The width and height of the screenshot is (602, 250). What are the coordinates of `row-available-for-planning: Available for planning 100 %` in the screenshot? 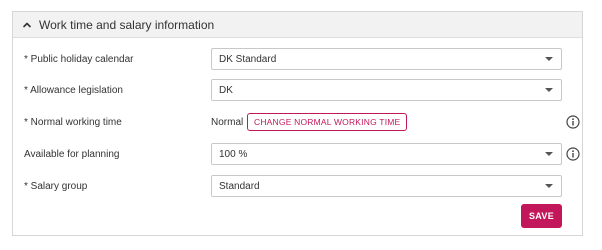 It's located at (297, 154).